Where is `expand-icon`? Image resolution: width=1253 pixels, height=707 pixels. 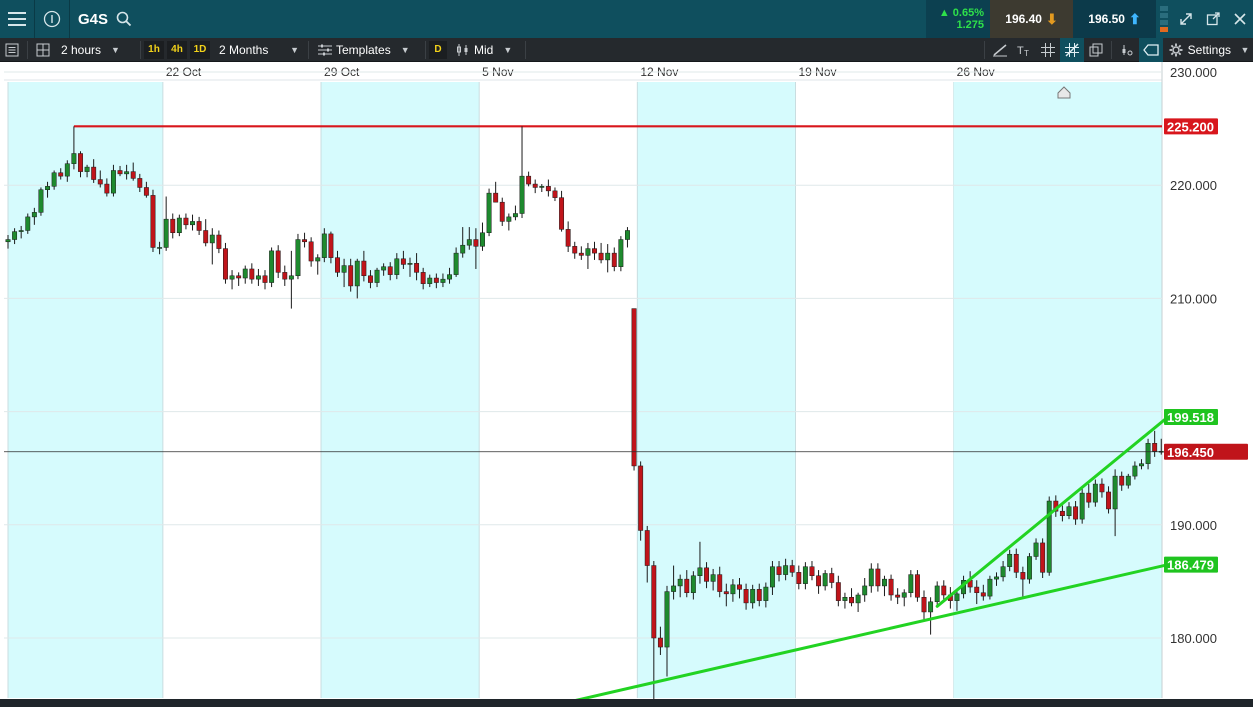 expand-icon is located at coordinates (1185, 19).